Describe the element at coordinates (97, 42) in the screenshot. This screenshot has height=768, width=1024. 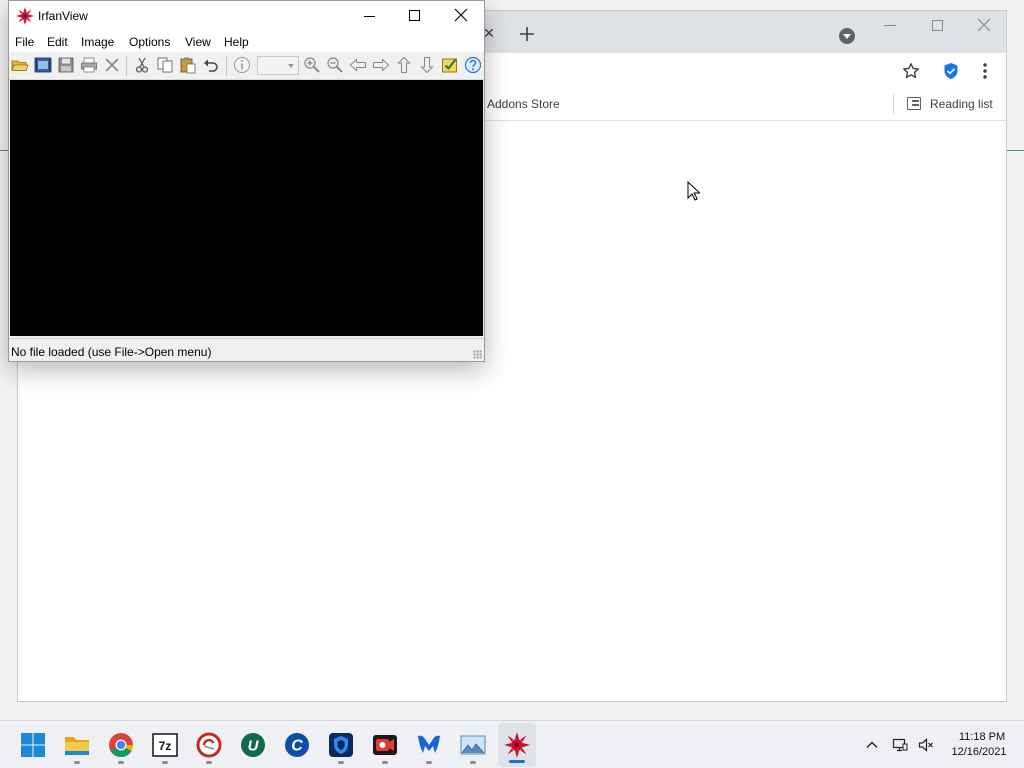
I see `menu-image: Image` at that location.